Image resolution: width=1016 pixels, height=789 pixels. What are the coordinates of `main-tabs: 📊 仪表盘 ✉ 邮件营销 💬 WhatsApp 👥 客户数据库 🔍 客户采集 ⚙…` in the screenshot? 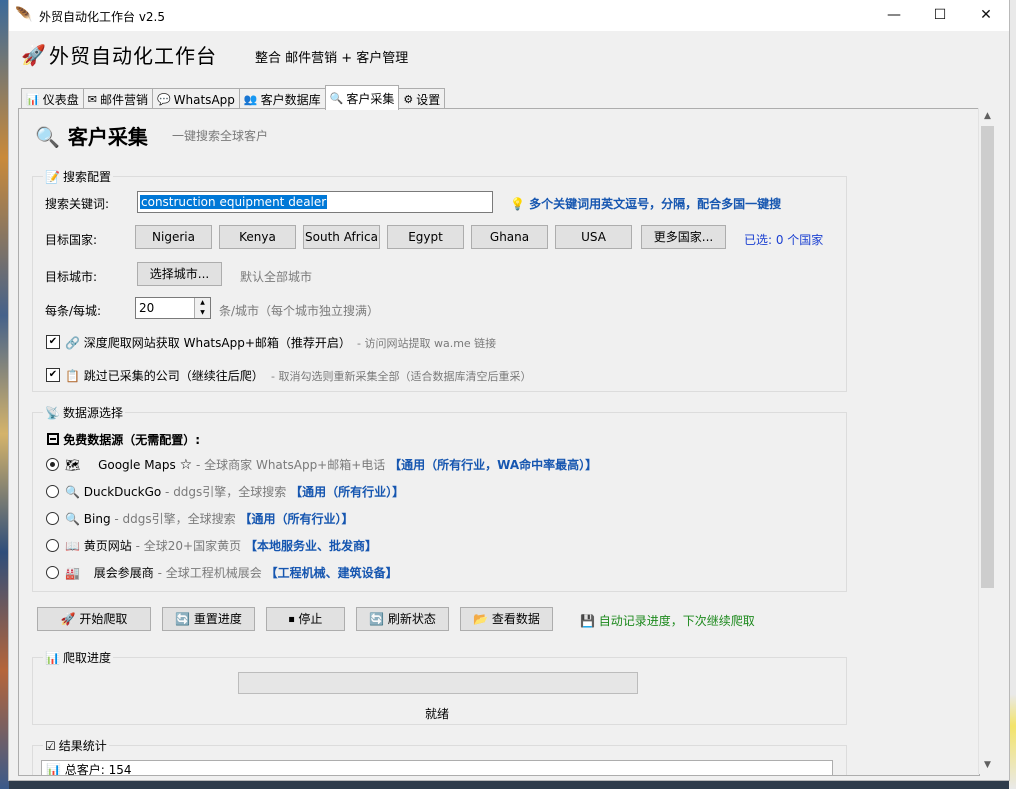 It's located at (233, 97).